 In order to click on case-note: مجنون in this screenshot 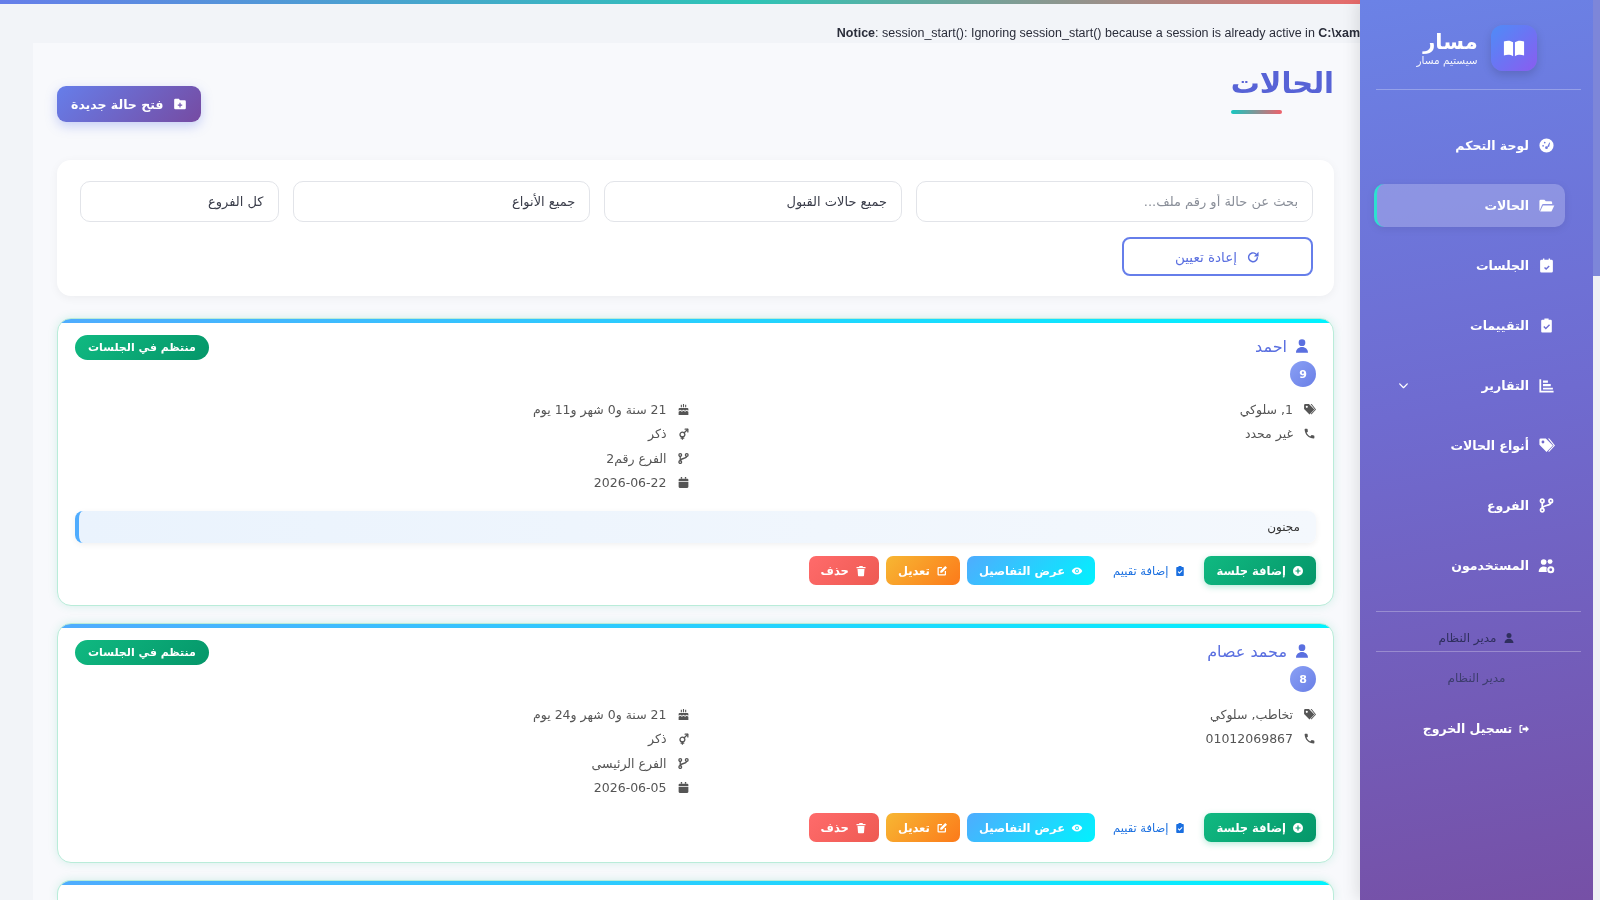, I will do `click(695, 527)`.